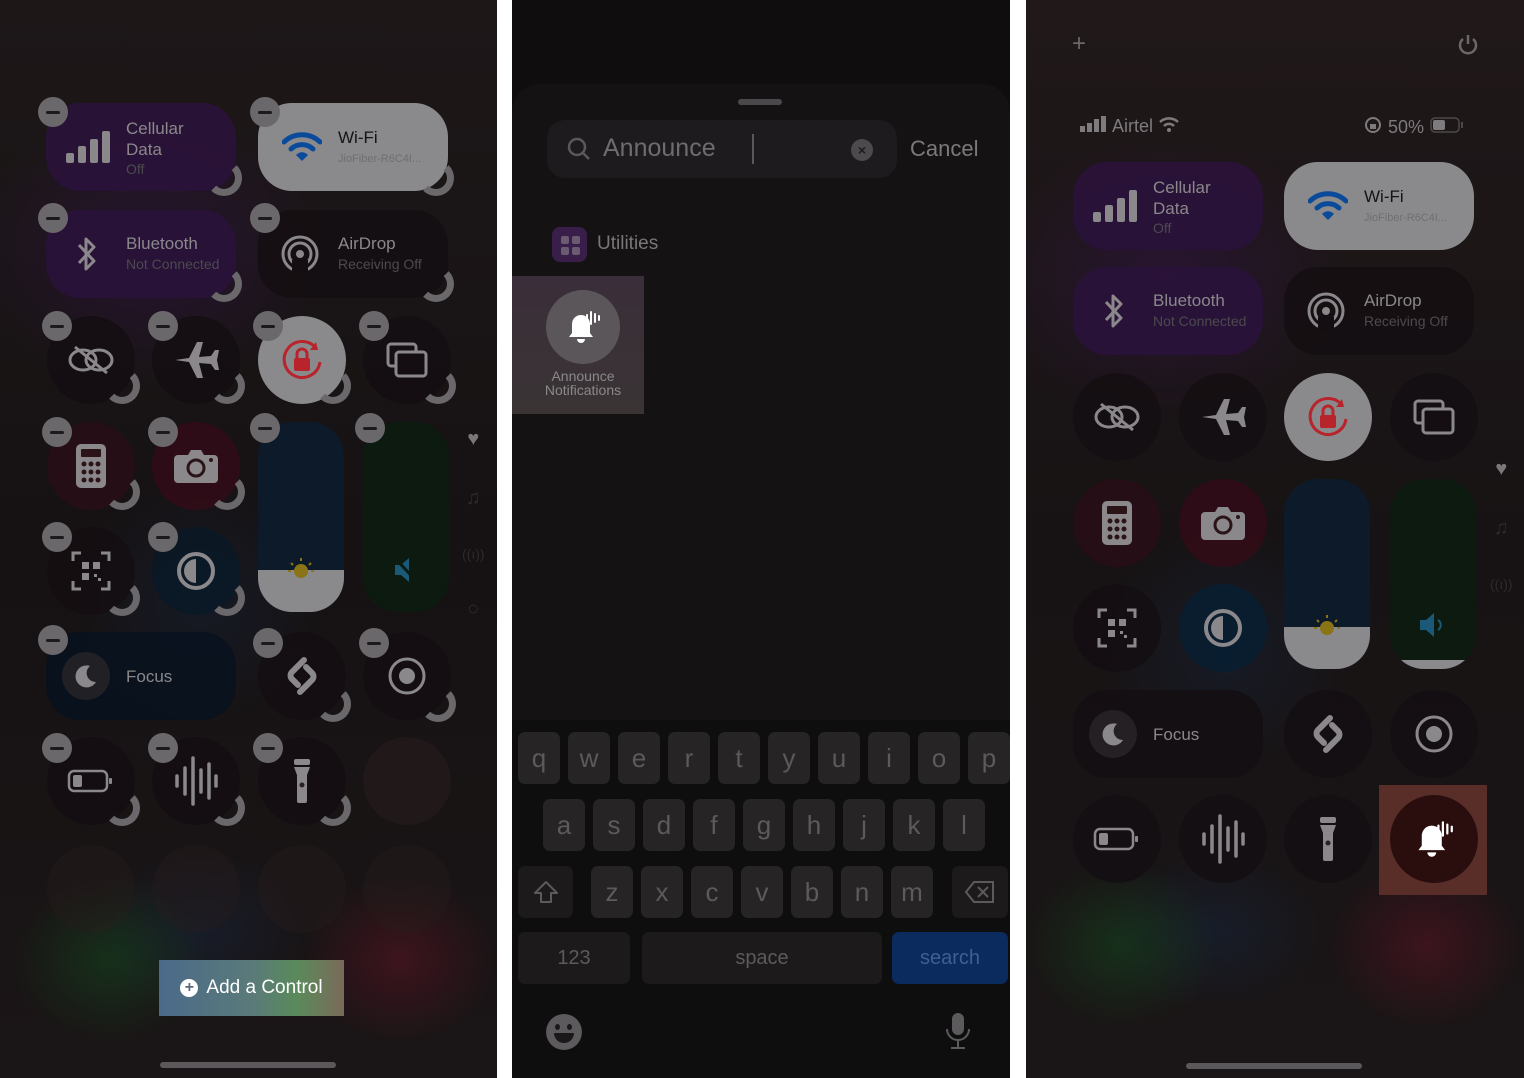 The width and height of the screenshot is (1524, 1078). What do you see at coordinates (939, 758) in the screenshot?
I see `key-o: o` at bounding box center [939, 758].